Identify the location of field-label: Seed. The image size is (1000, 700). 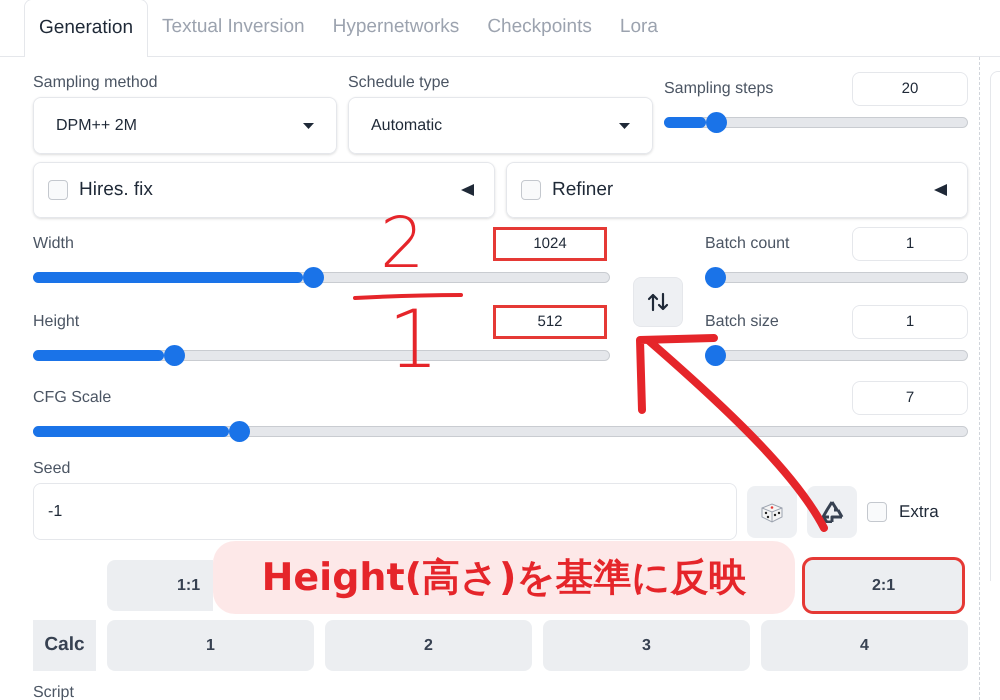
(52, 469).